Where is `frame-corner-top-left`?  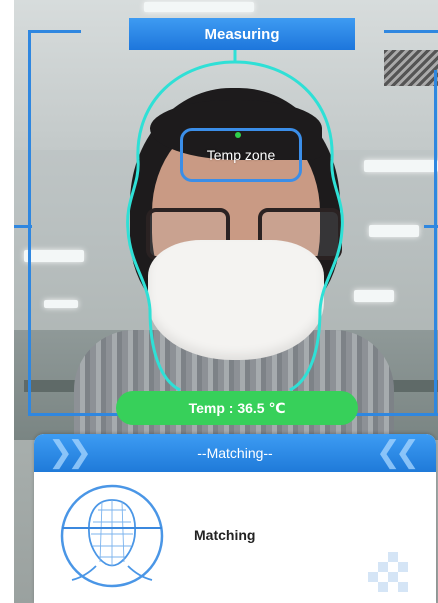
frame-corner-top-left is located at coordinates (54, 51).